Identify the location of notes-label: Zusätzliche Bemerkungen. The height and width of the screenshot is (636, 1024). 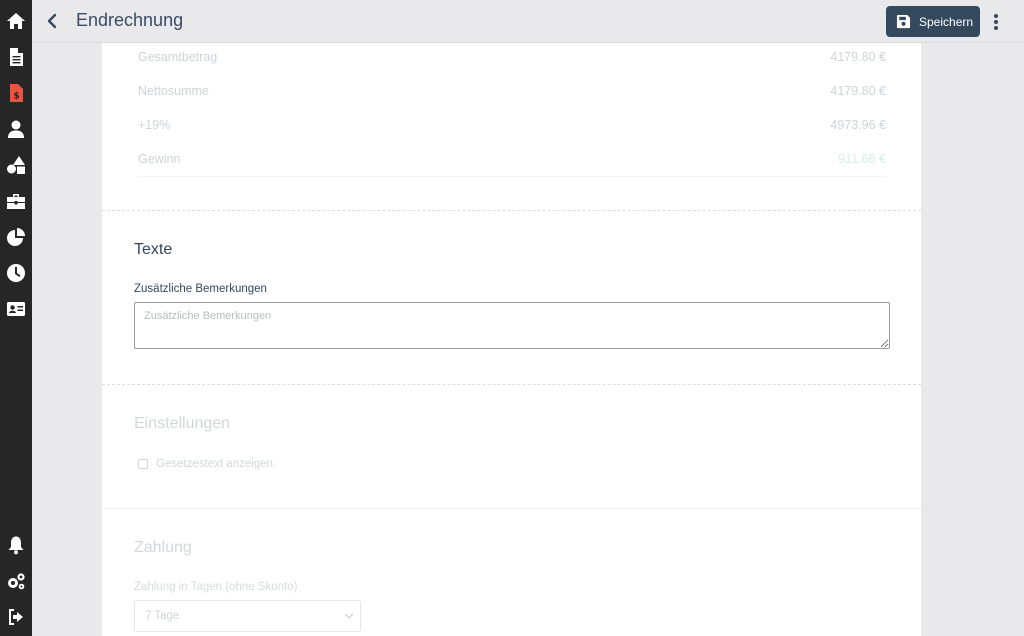
(200, 289).